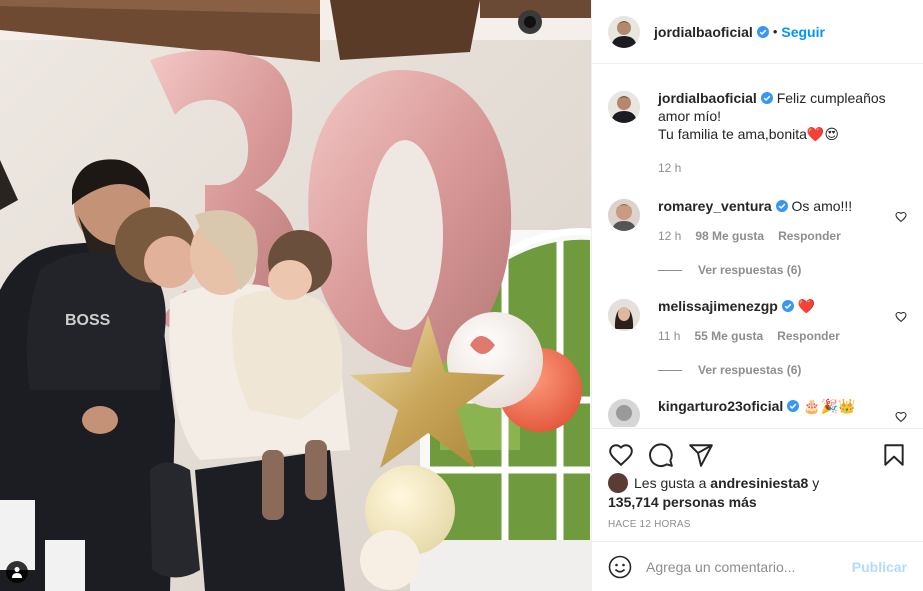 The height and width of the screenshot is (591, 923). Describe the element at coordinates (759, 483) in the screenshot. I see `liker-username: andresiniesta8` at that location.